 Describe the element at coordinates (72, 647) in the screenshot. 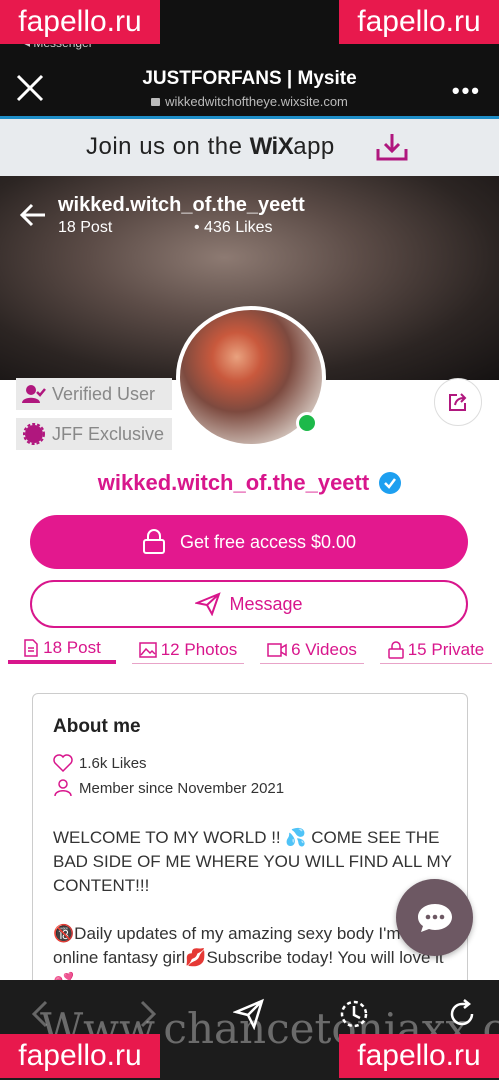

I see `tab-posts-label: 18 Post` at that location.